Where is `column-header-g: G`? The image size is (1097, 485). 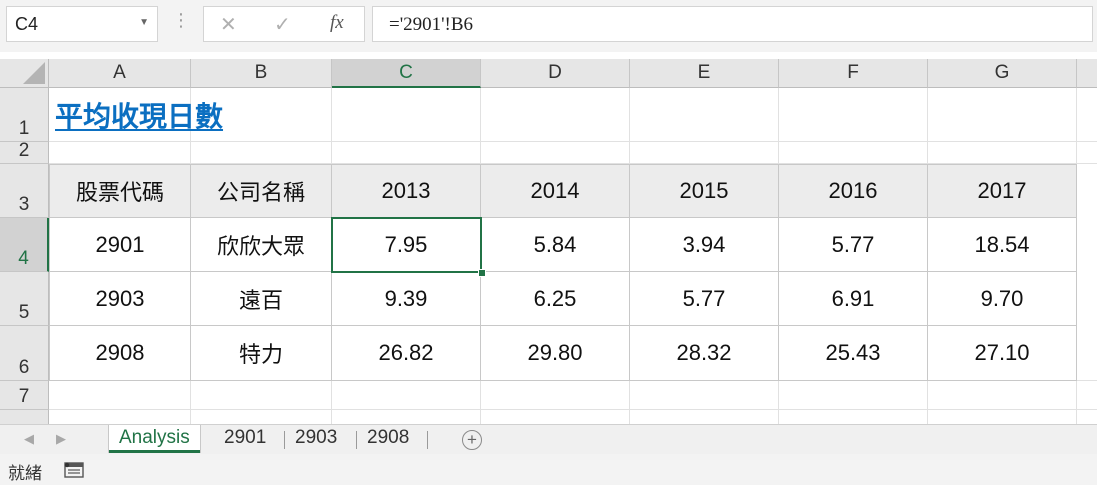
column-header-g: G is located at coordinates (1002, 73).